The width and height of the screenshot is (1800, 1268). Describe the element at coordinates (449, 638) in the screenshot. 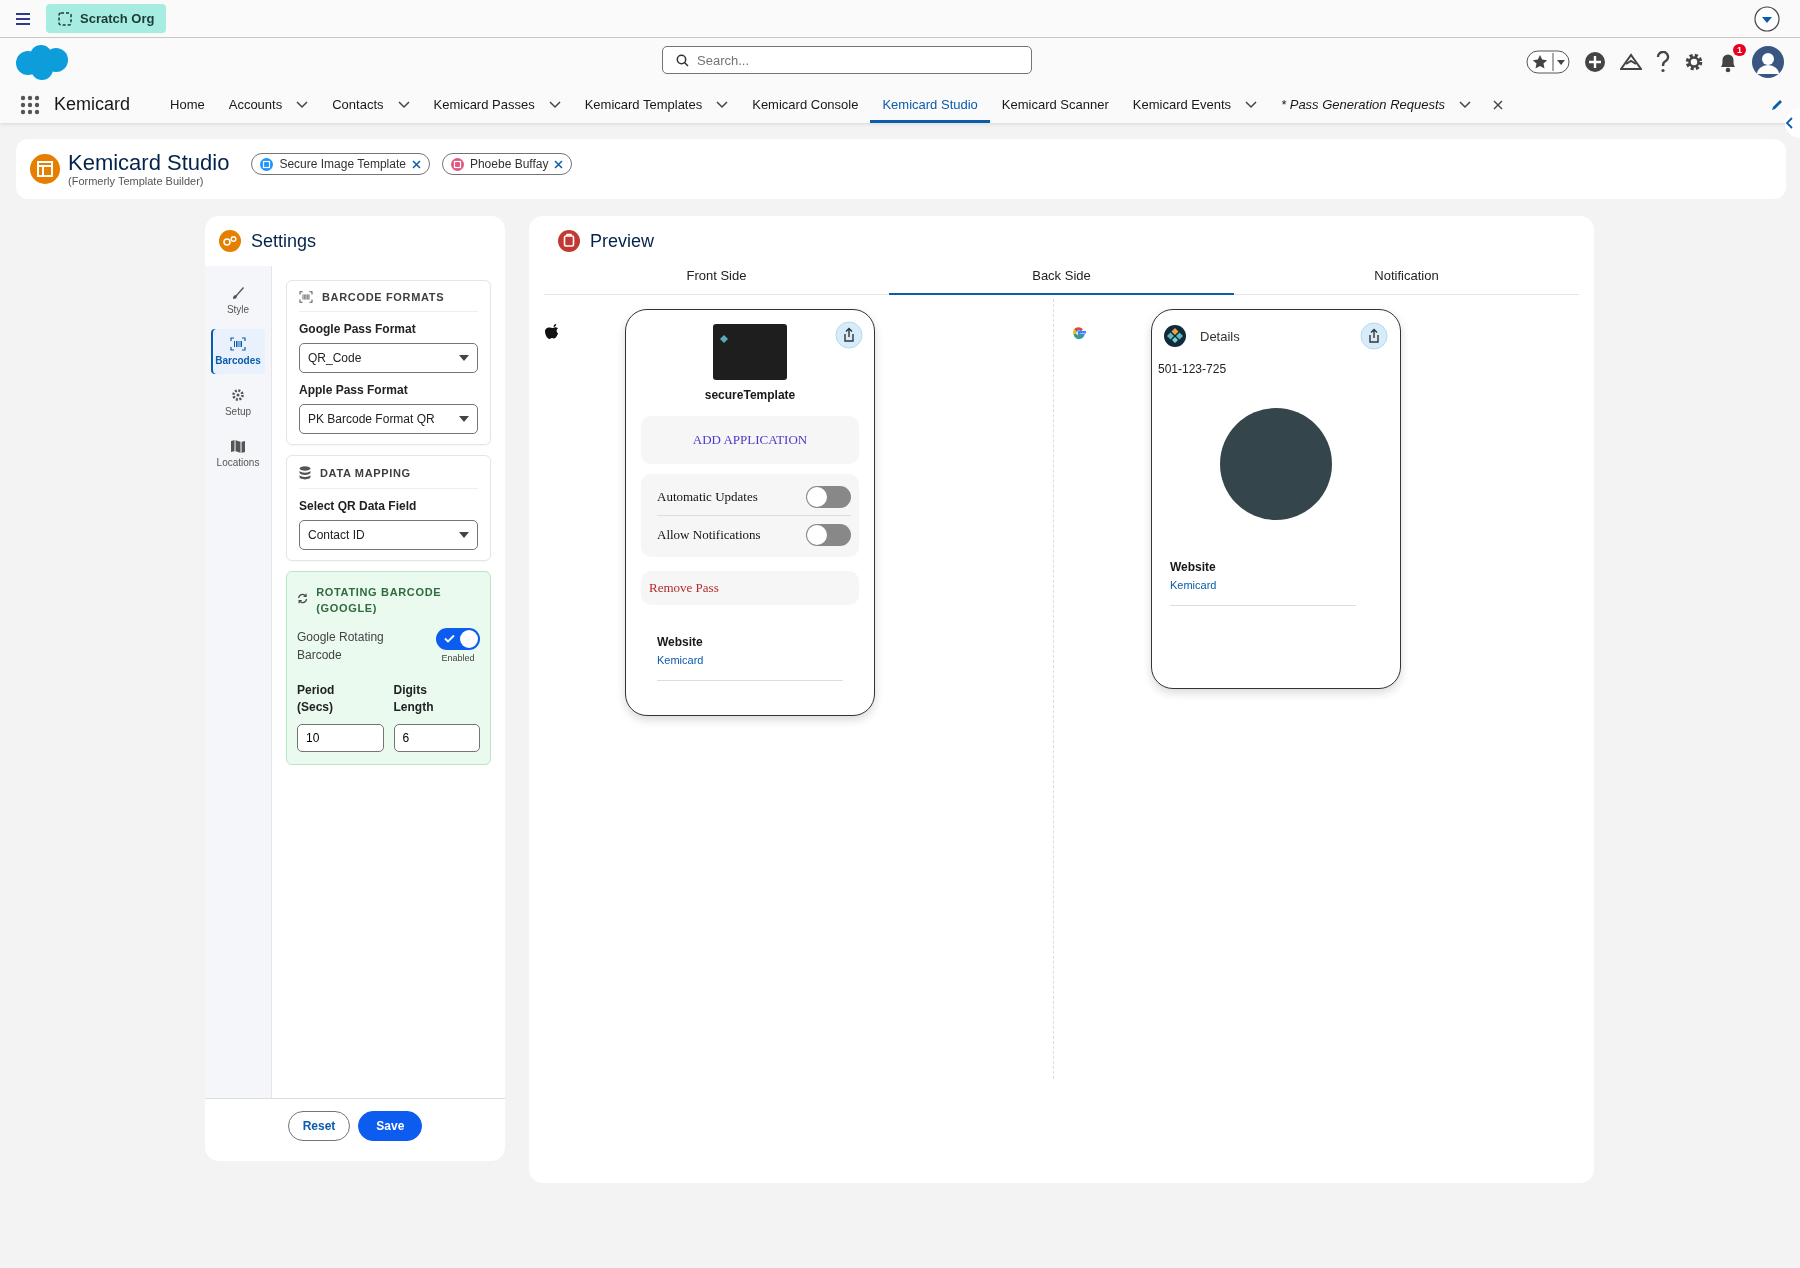

I see `check-icon` at that location.